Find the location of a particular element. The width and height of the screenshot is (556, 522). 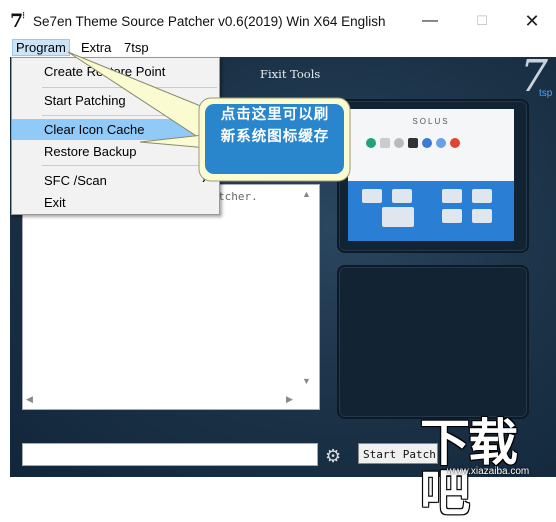

callout-line-2: 新系统图标缓存 is located at coordinates (275, 137).